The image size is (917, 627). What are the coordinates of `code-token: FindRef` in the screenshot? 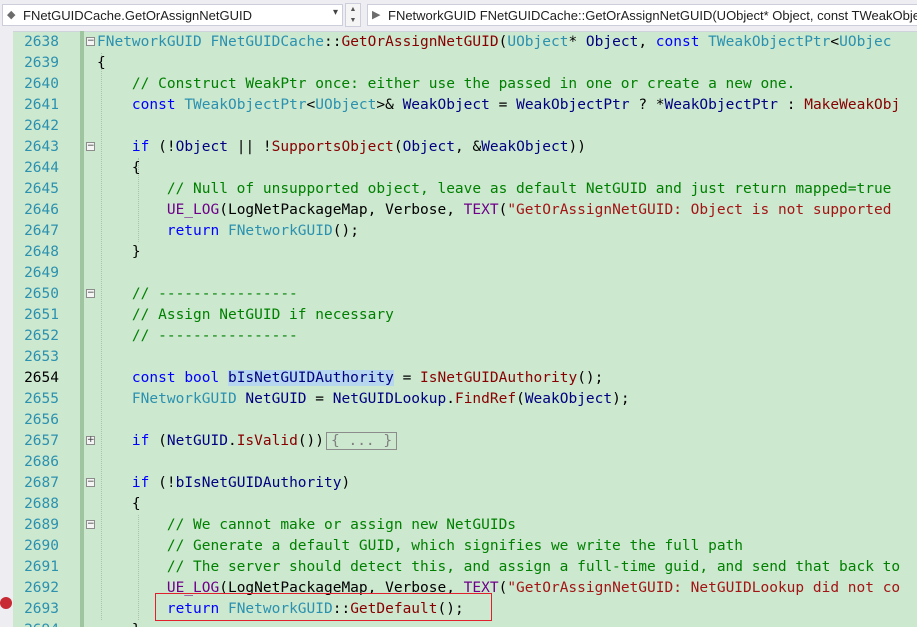 It's located at (485, 399).